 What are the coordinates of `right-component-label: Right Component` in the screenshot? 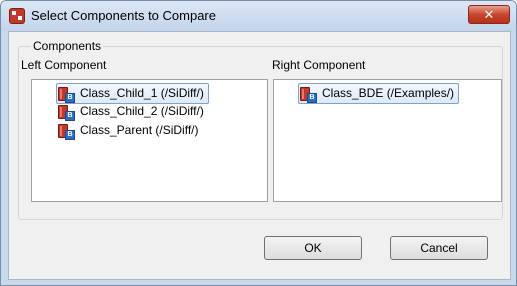 It's located at (319, 65).